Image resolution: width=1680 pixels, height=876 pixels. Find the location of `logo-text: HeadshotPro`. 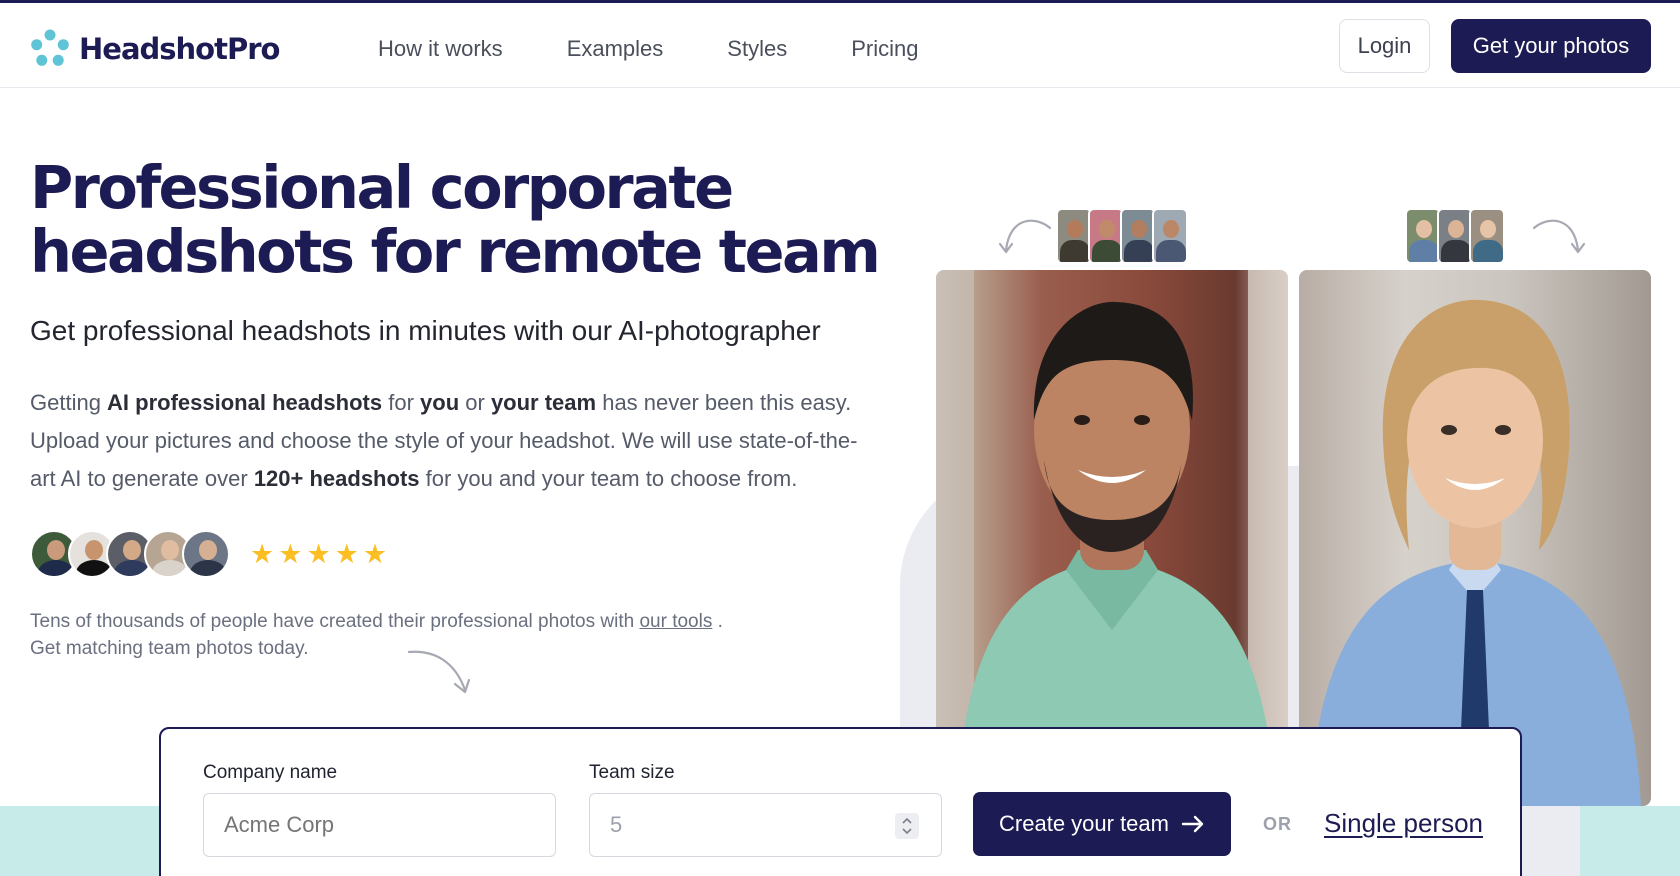

logo-text: HeadshotPro is located at coordinates (179, 49).